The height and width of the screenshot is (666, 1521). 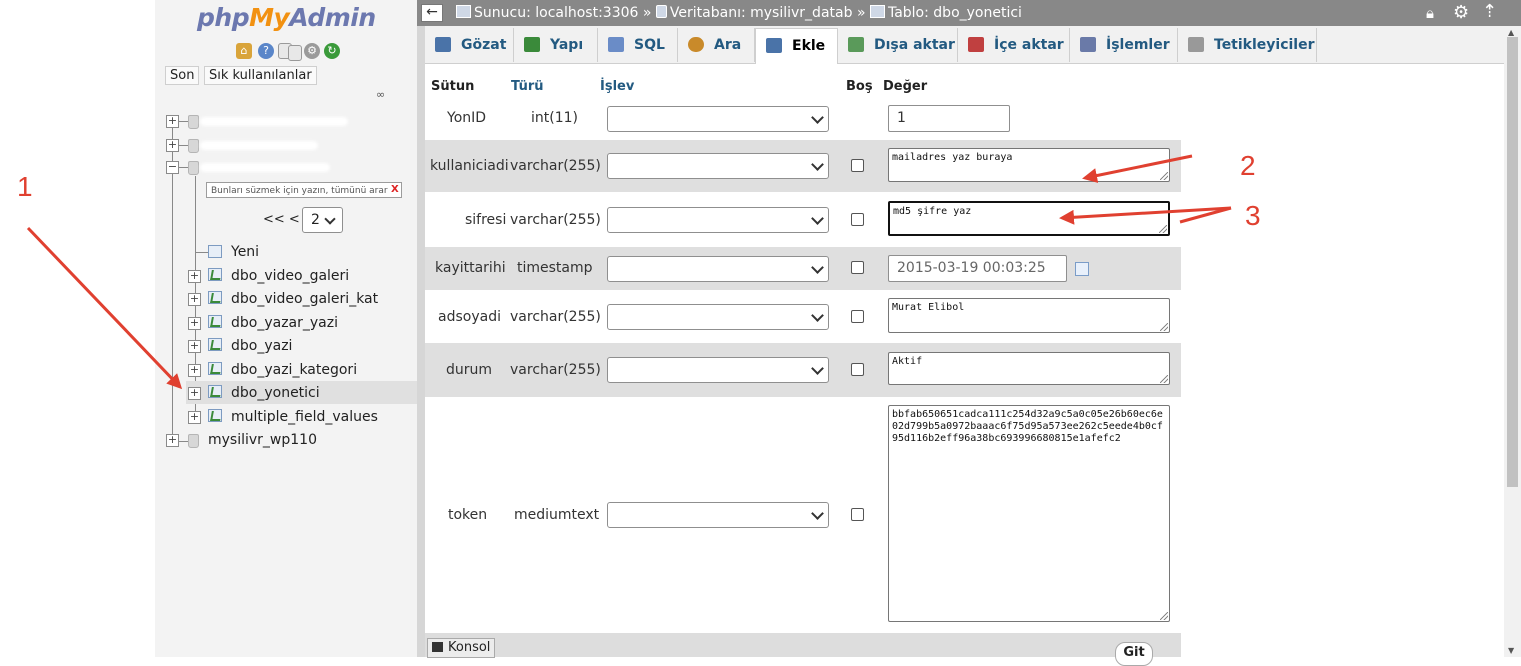 I want to click on table-filter-input: Bunları süzmek için yazın, tümünü arar, so click(x=304, y=190).